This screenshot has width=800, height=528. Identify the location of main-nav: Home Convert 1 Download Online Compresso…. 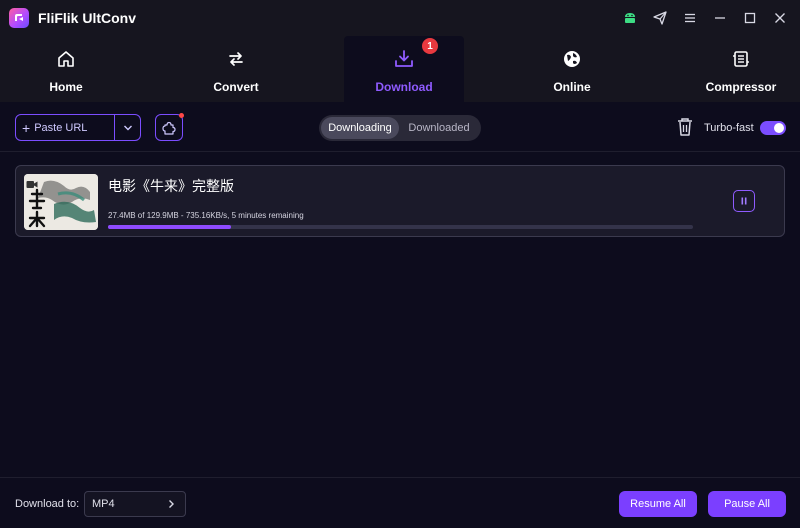
(400, 69).